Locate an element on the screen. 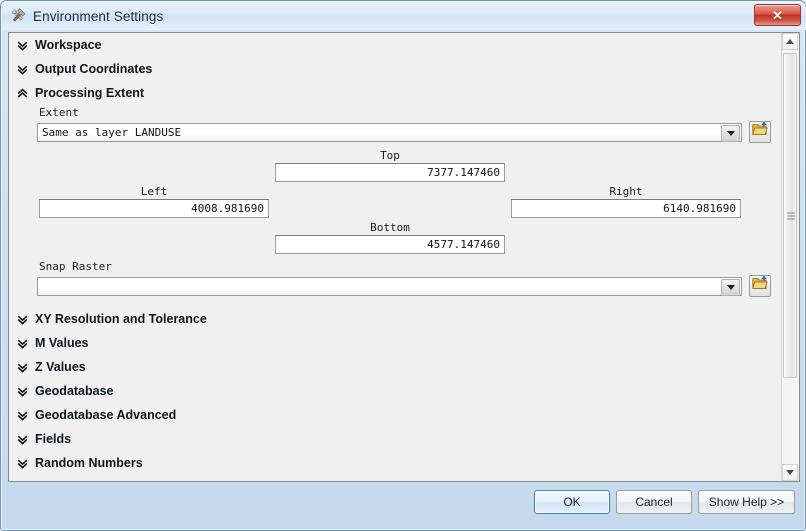 Image resolution: width=806 pixels, height=531 pixels. section-header-output-coordinates: Output Coordinates is located at coordinates (396, 69).